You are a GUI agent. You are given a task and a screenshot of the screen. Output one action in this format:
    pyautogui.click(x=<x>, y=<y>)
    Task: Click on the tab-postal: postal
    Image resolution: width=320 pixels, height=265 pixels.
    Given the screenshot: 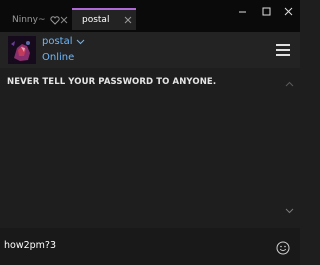 What is the action you would take?
    pyautogui.click(x=104, y=19)
    